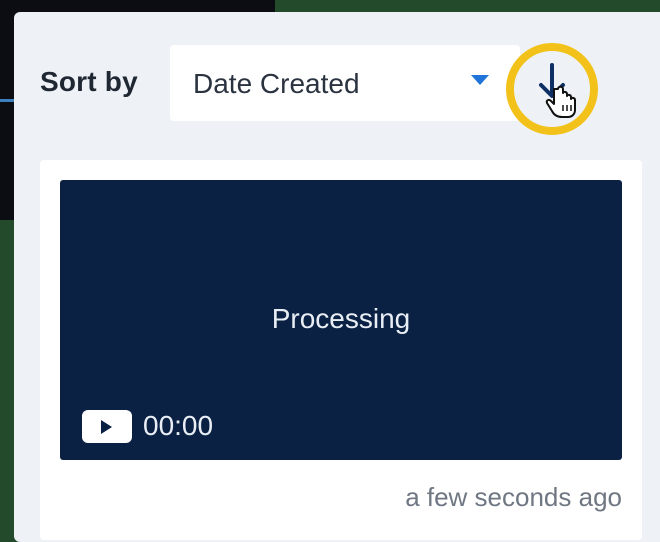 This screenshot has width=660, height=542. What do you see at coordinates (107, 426) in the screenshot?
I see `video-play-icon` at bounding box center [107, 426].